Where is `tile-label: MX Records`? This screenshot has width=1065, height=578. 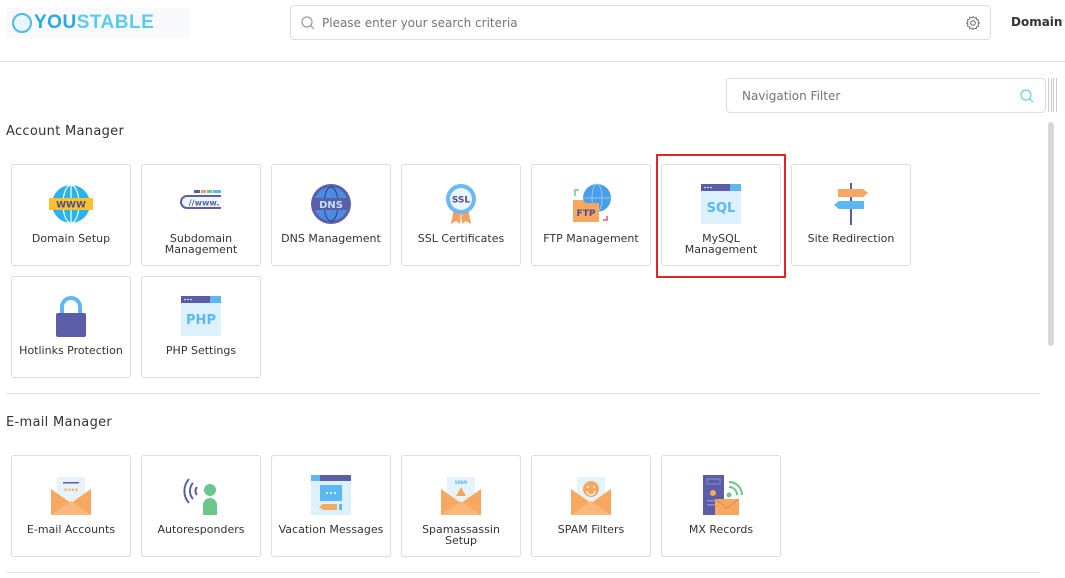
tile-label: MX Records is located at coordinates (721, 529).